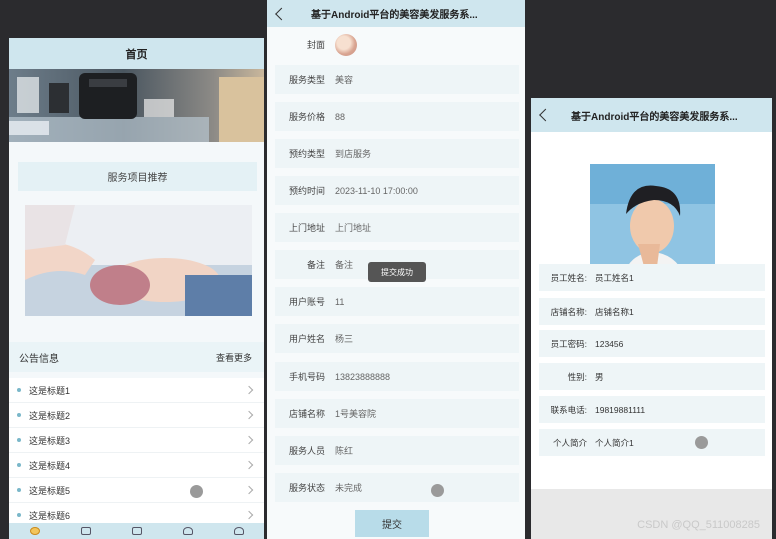  Describe the element at coordinates (376, 191) in the screenshot. I see `field-value: 2023-11-10 17:00:00` at that location.